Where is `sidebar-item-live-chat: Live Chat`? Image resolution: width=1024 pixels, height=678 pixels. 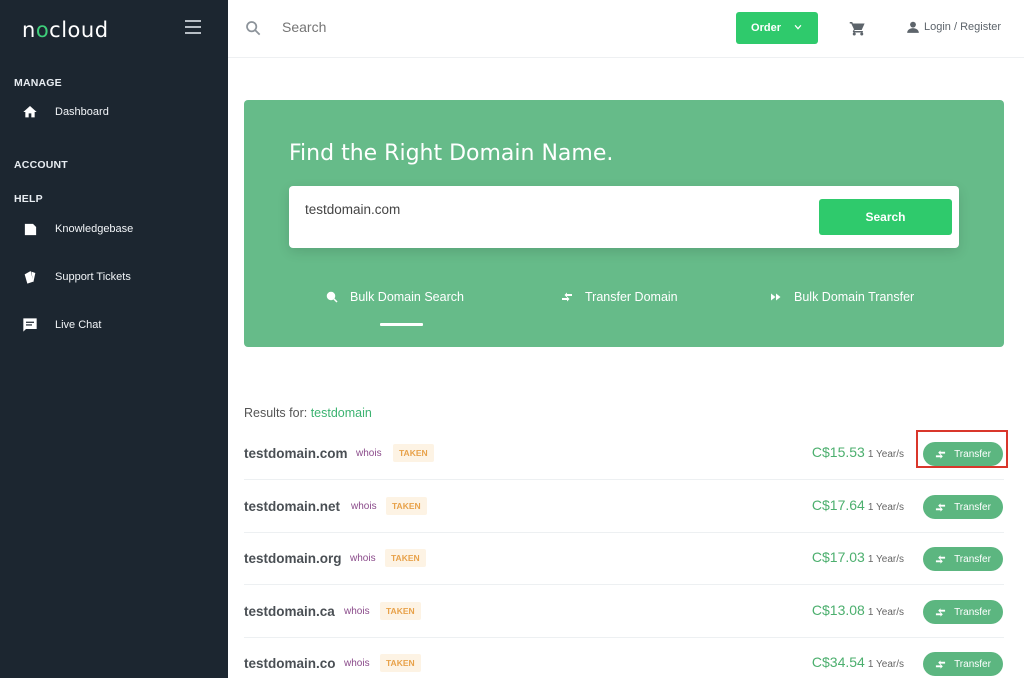 sidebar-item-live-chat: Live Chat is located at coordinates (60, 325).